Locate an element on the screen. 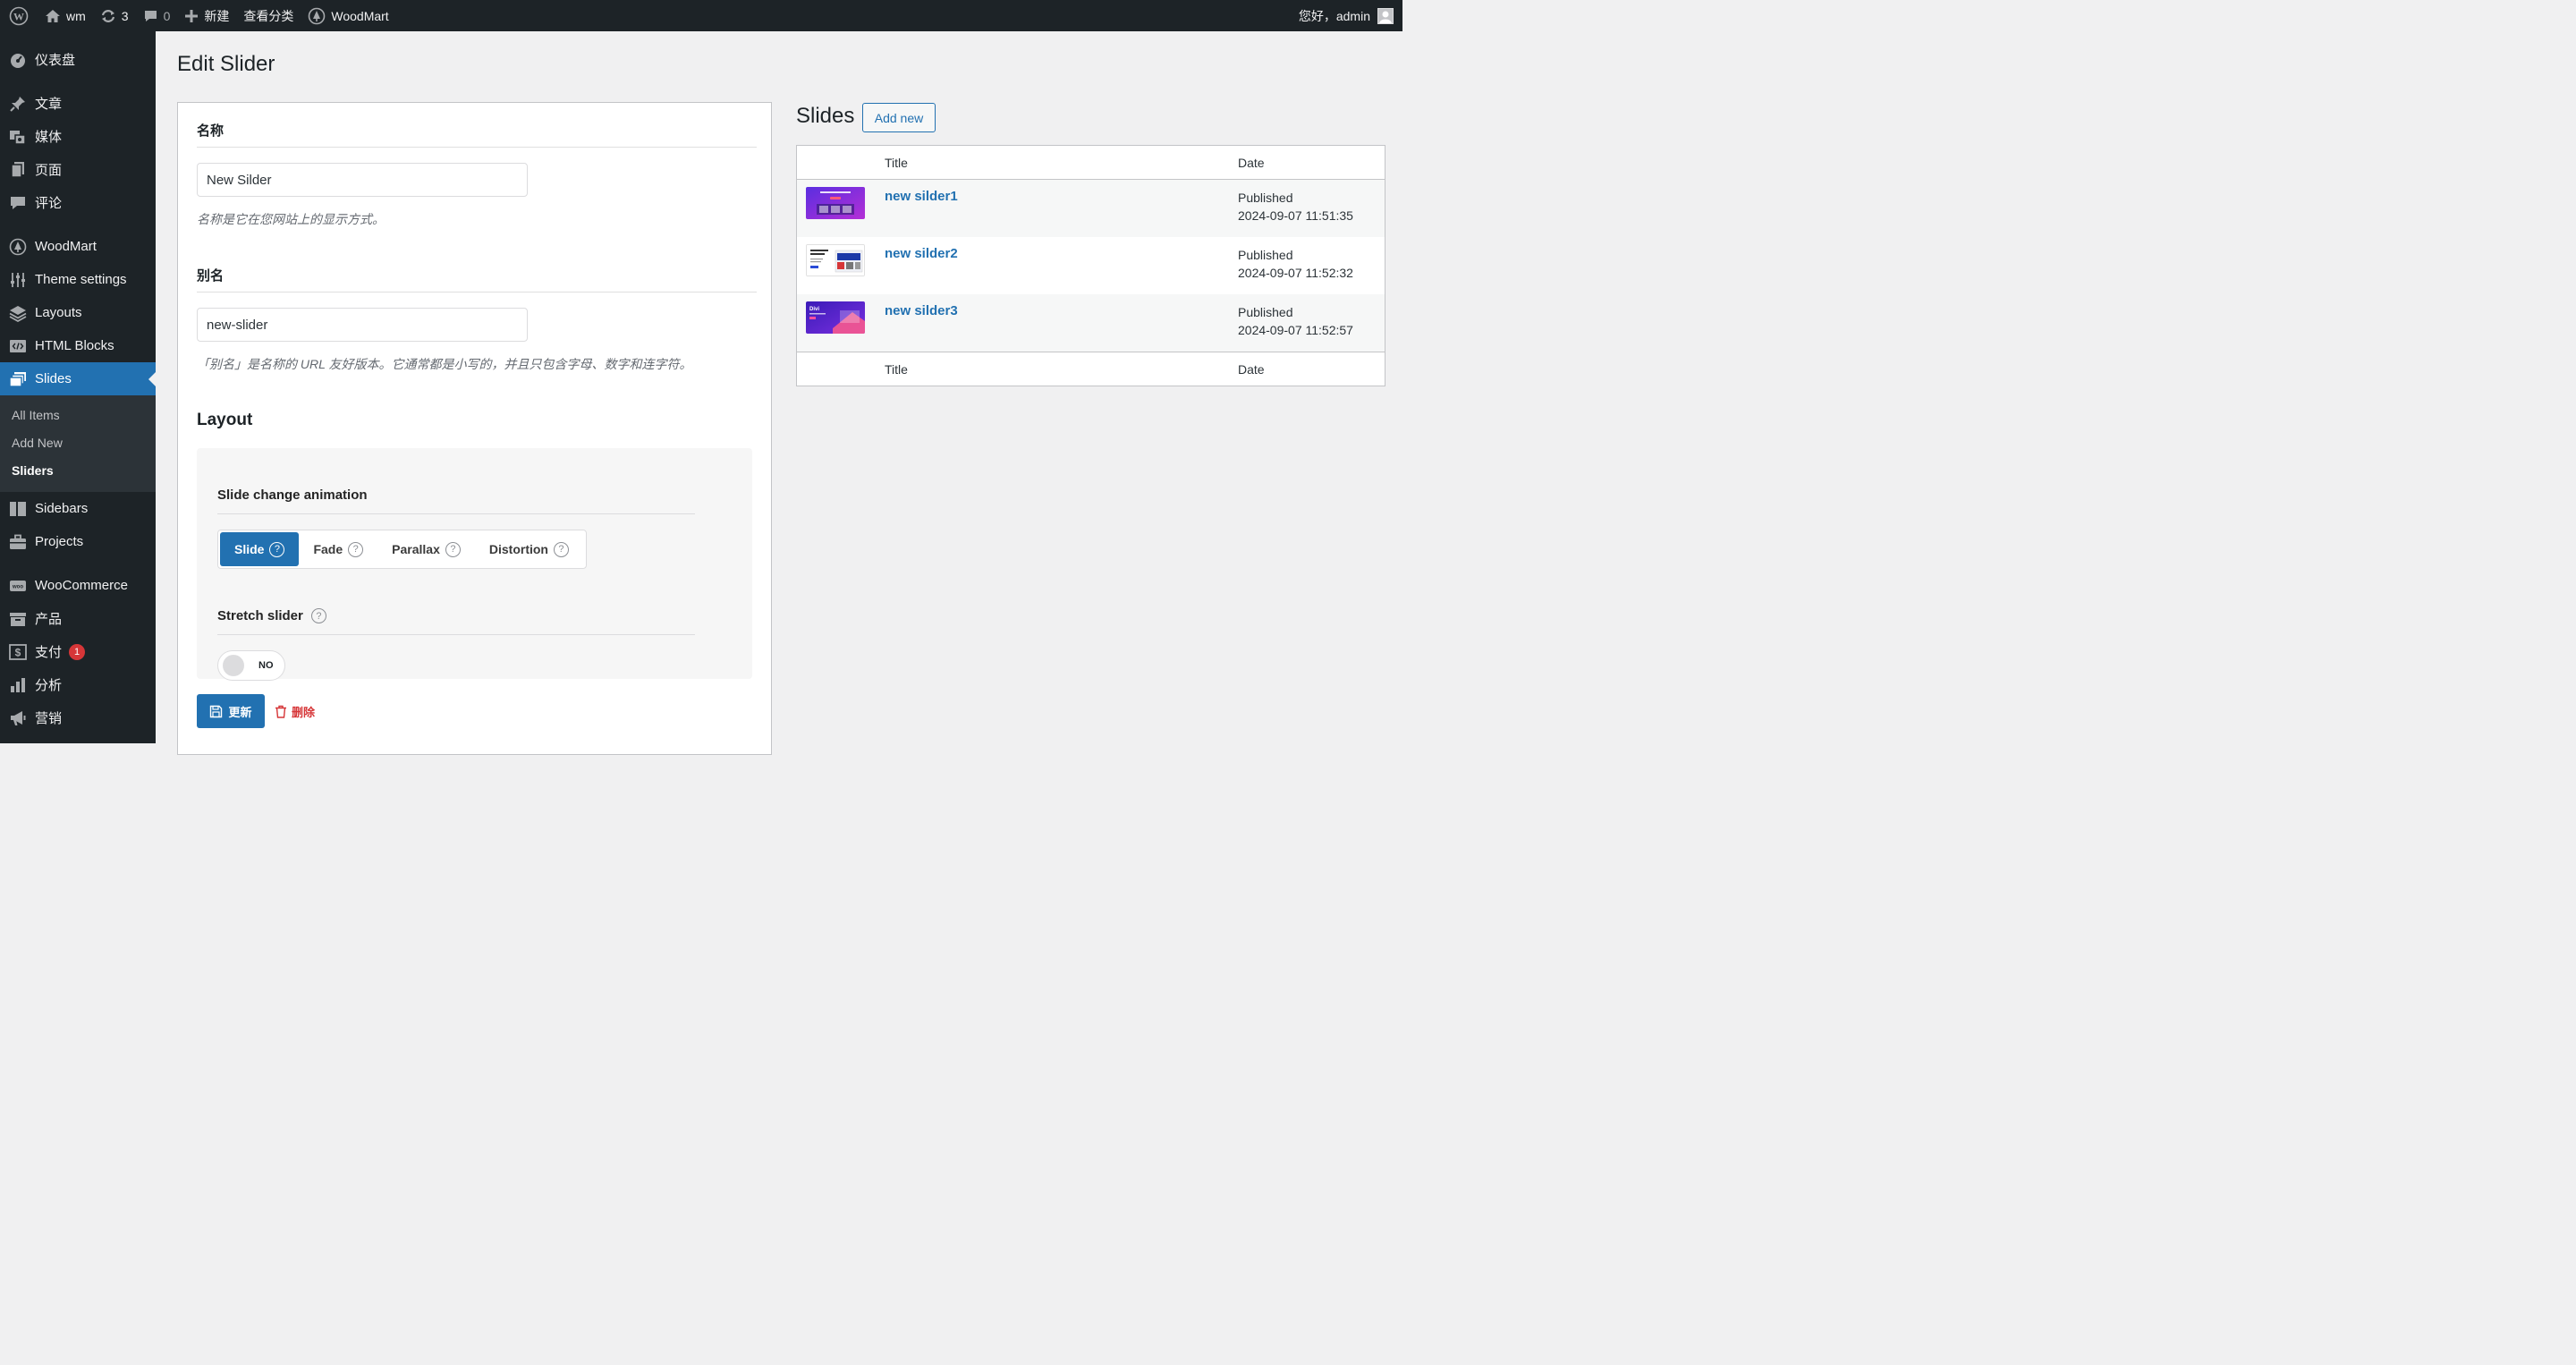 The image size is (2576, 1365). sidebar-item-products: 产品 is located at coordinates (78, 618).